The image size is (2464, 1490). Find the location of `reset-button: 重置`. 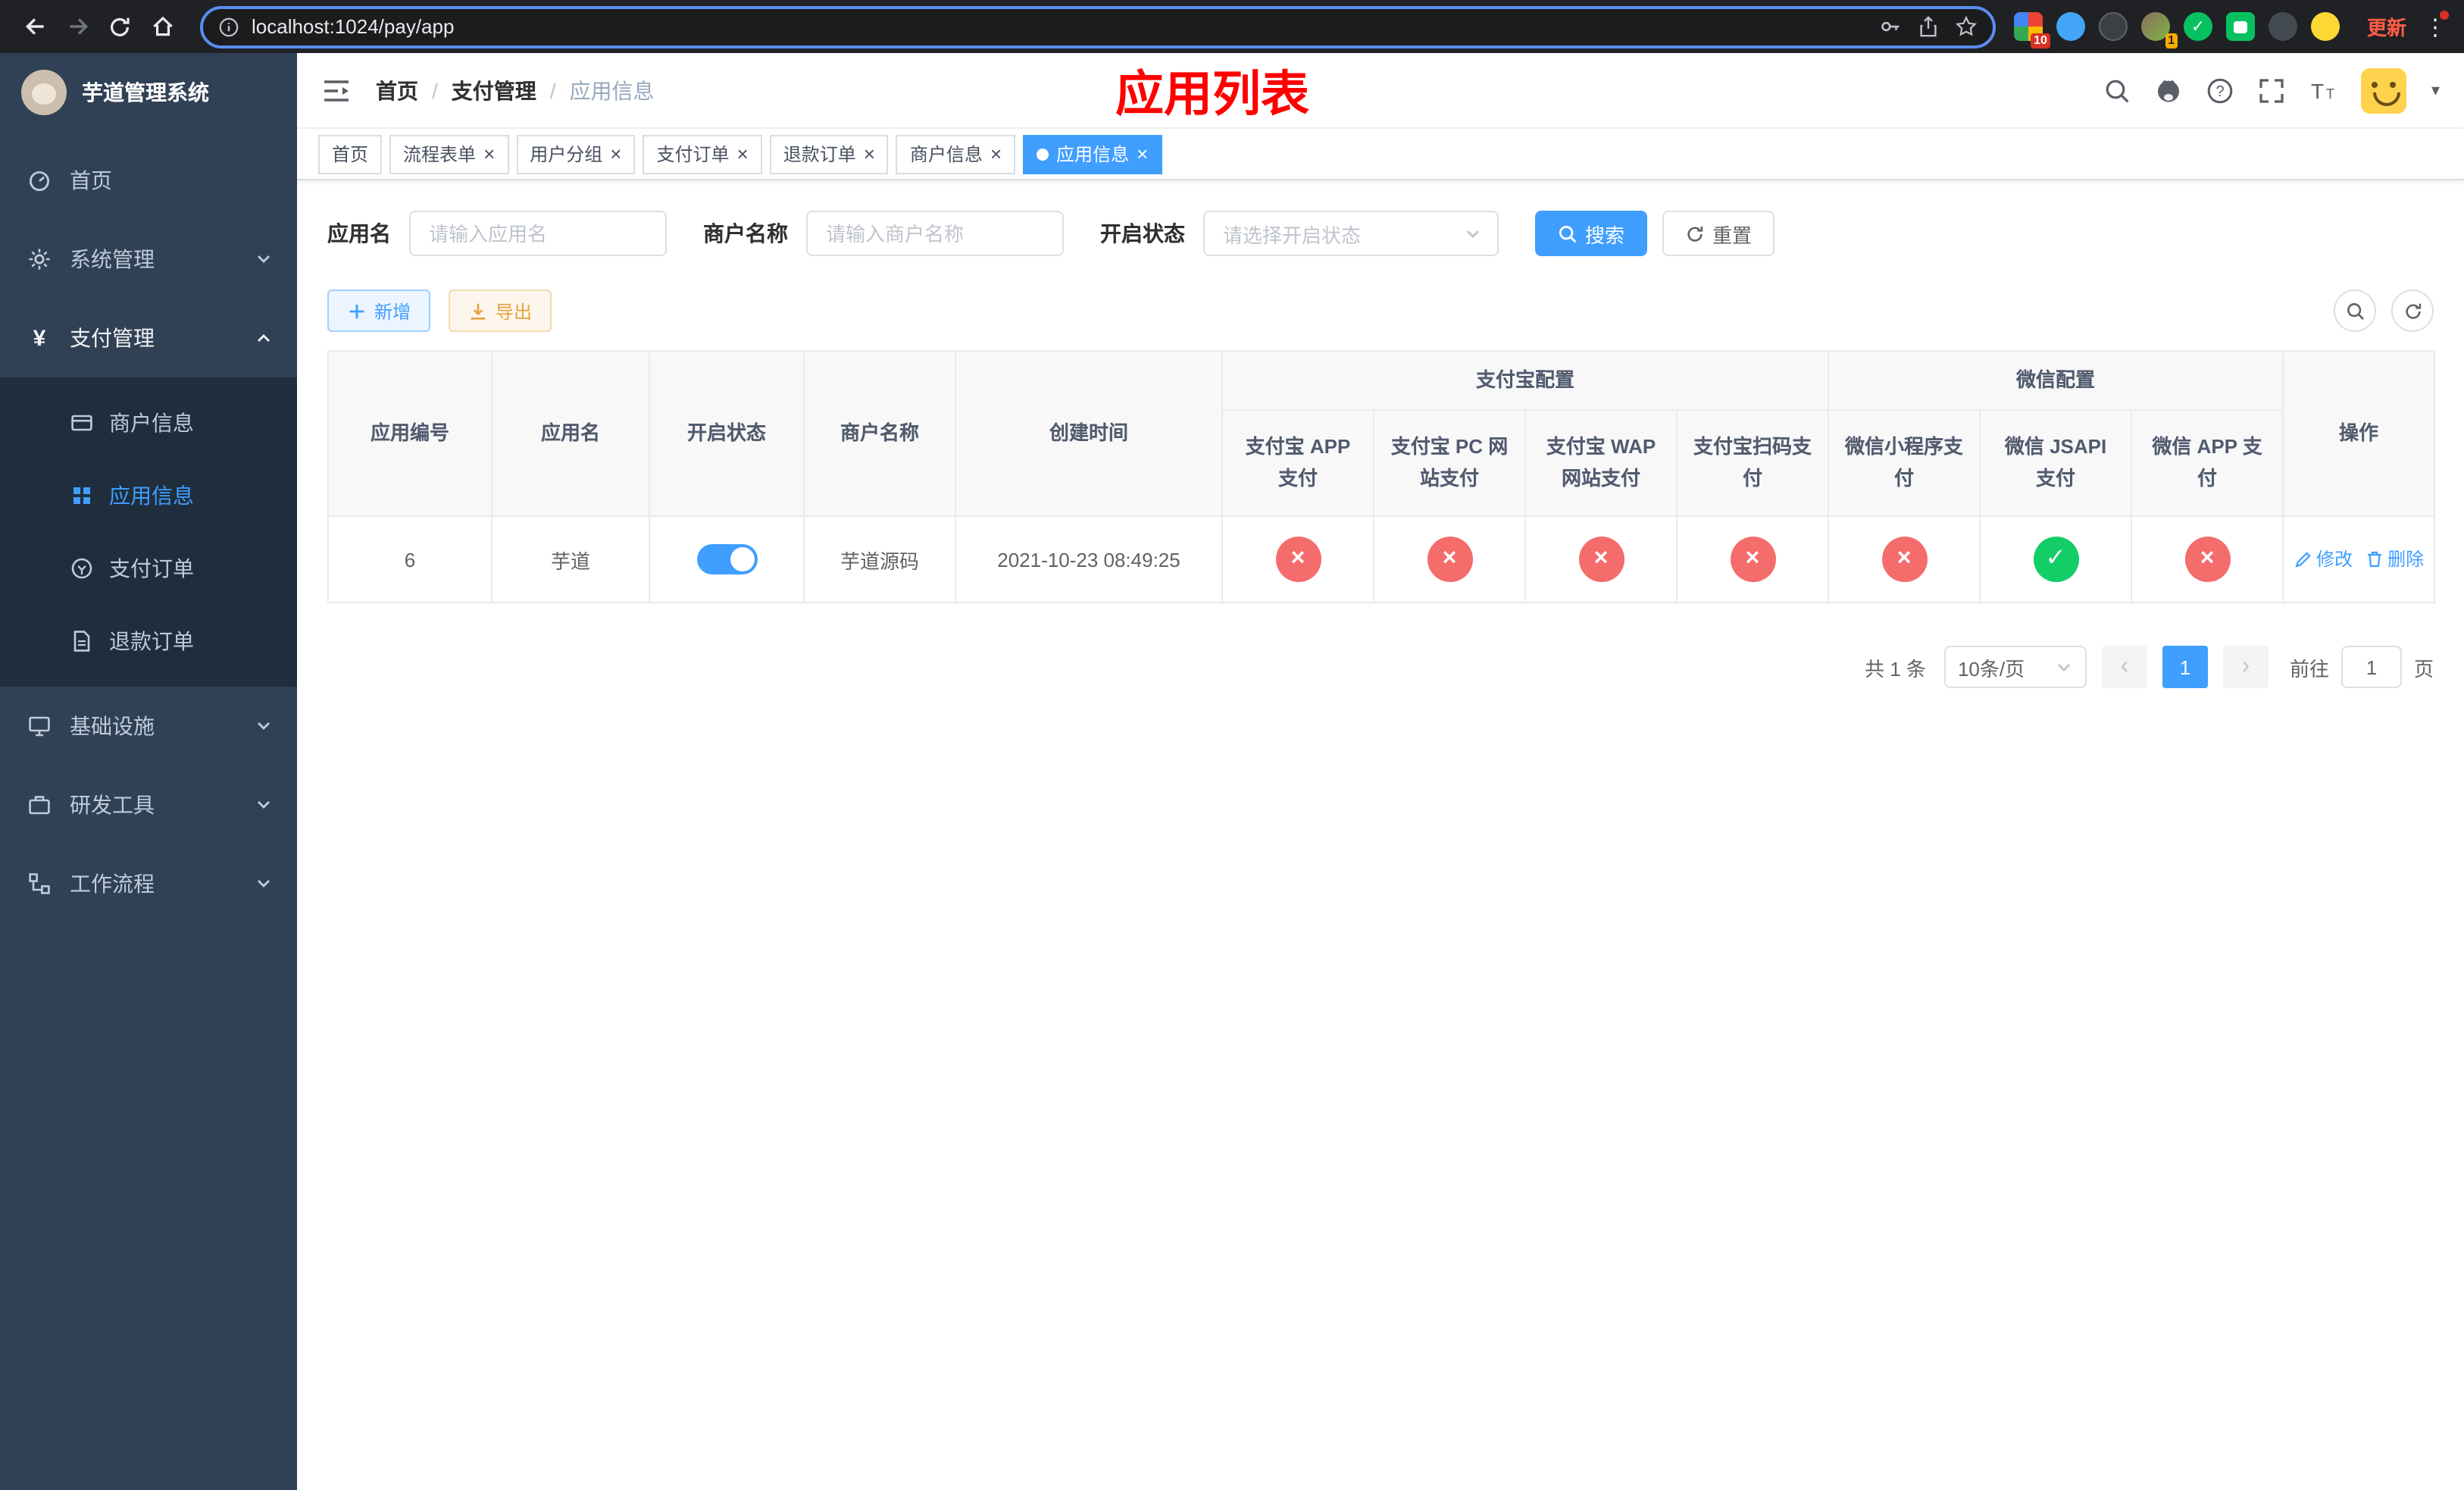

reset-button: 重置 is located at coordinates (1718, 233).